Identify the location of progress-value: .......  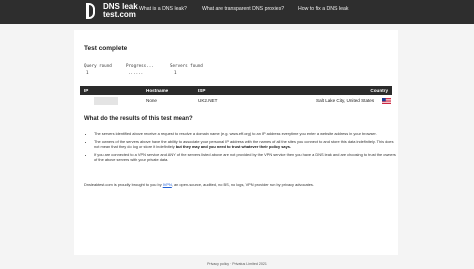
(136, 72).